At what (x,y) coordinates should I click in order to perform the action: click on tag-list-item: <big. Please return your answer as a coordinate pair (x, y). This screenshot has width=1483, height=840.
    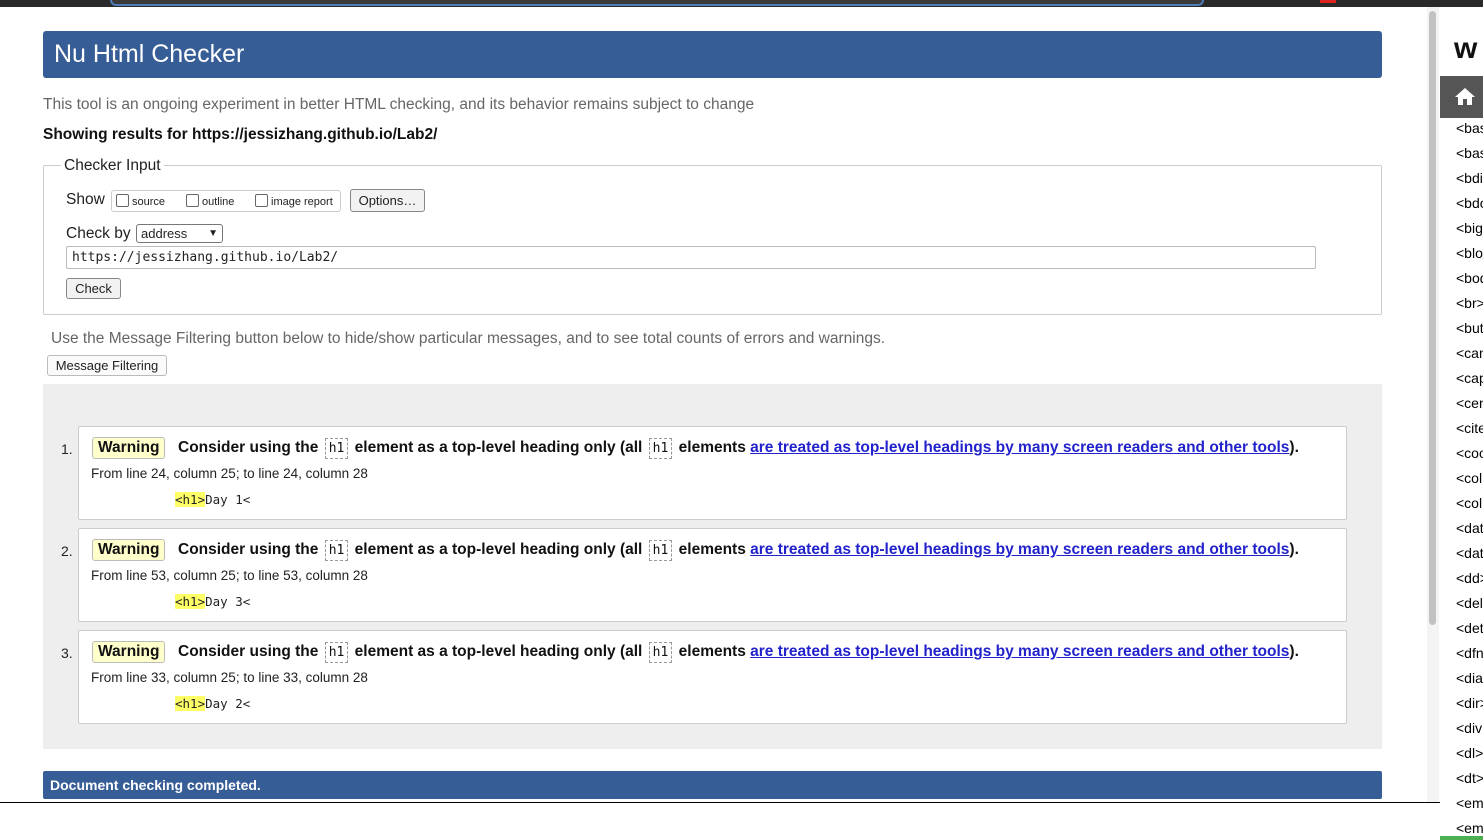
    Looking at the image, I should click on (1469, 228).